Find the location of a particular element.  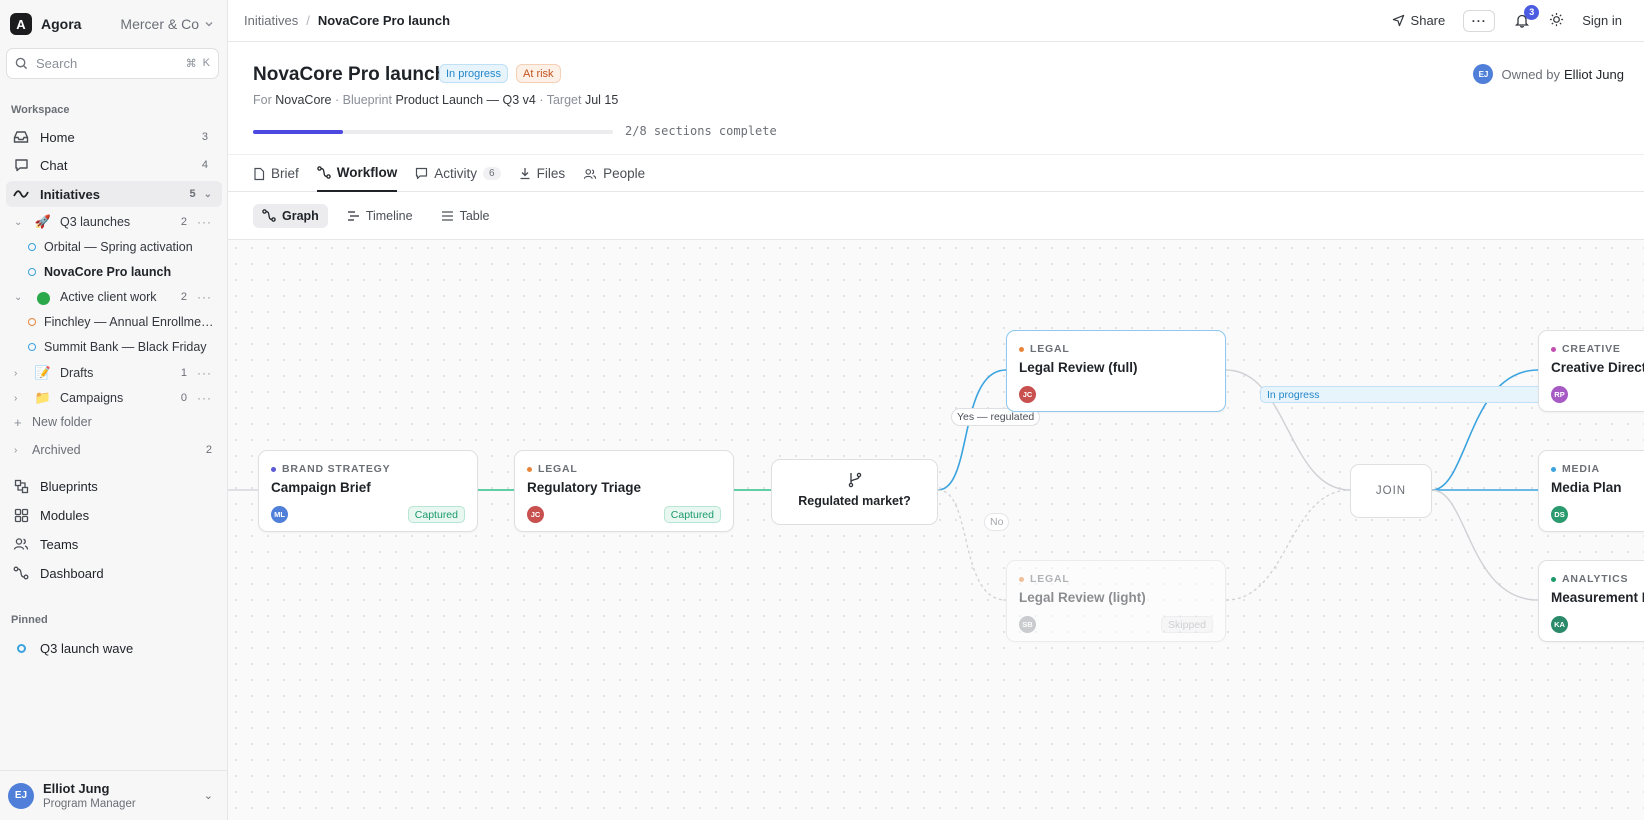

view-timeline-button: Timeline is located at coordinates (380, 216).